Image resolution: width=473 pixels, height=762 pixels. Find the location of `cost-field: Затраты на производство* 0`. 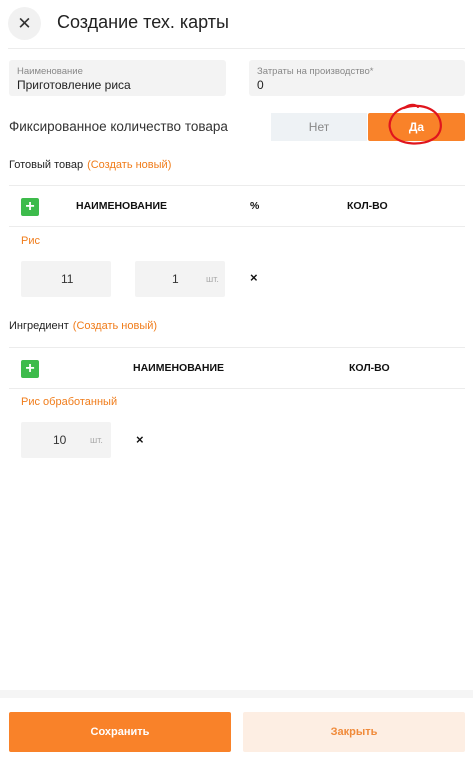

cost-field: Затраты на производство* 0 is located at coordinates (357, 78).